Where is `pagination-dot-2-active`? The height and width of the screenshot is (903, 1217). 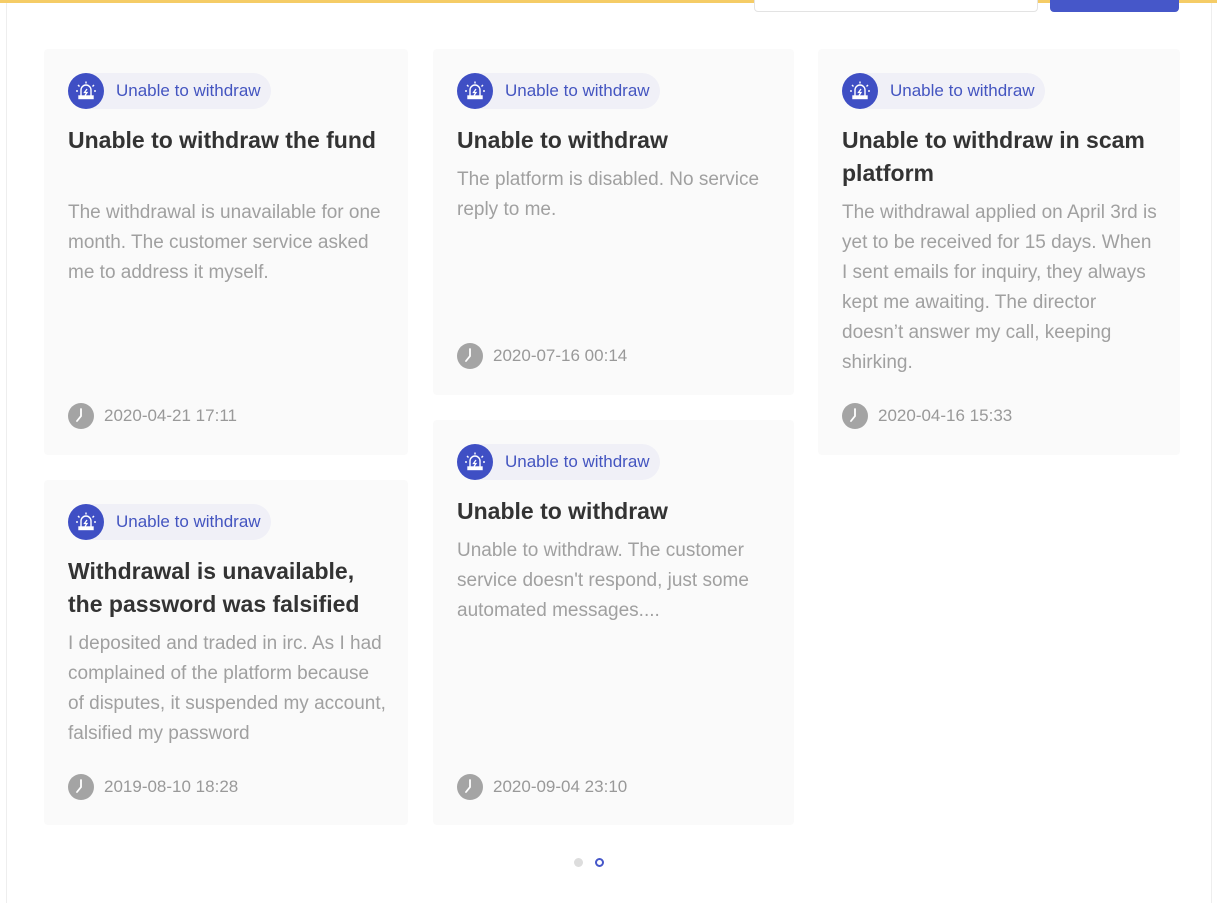 pagination-dot-2-active is located at coordinates (599, 862).